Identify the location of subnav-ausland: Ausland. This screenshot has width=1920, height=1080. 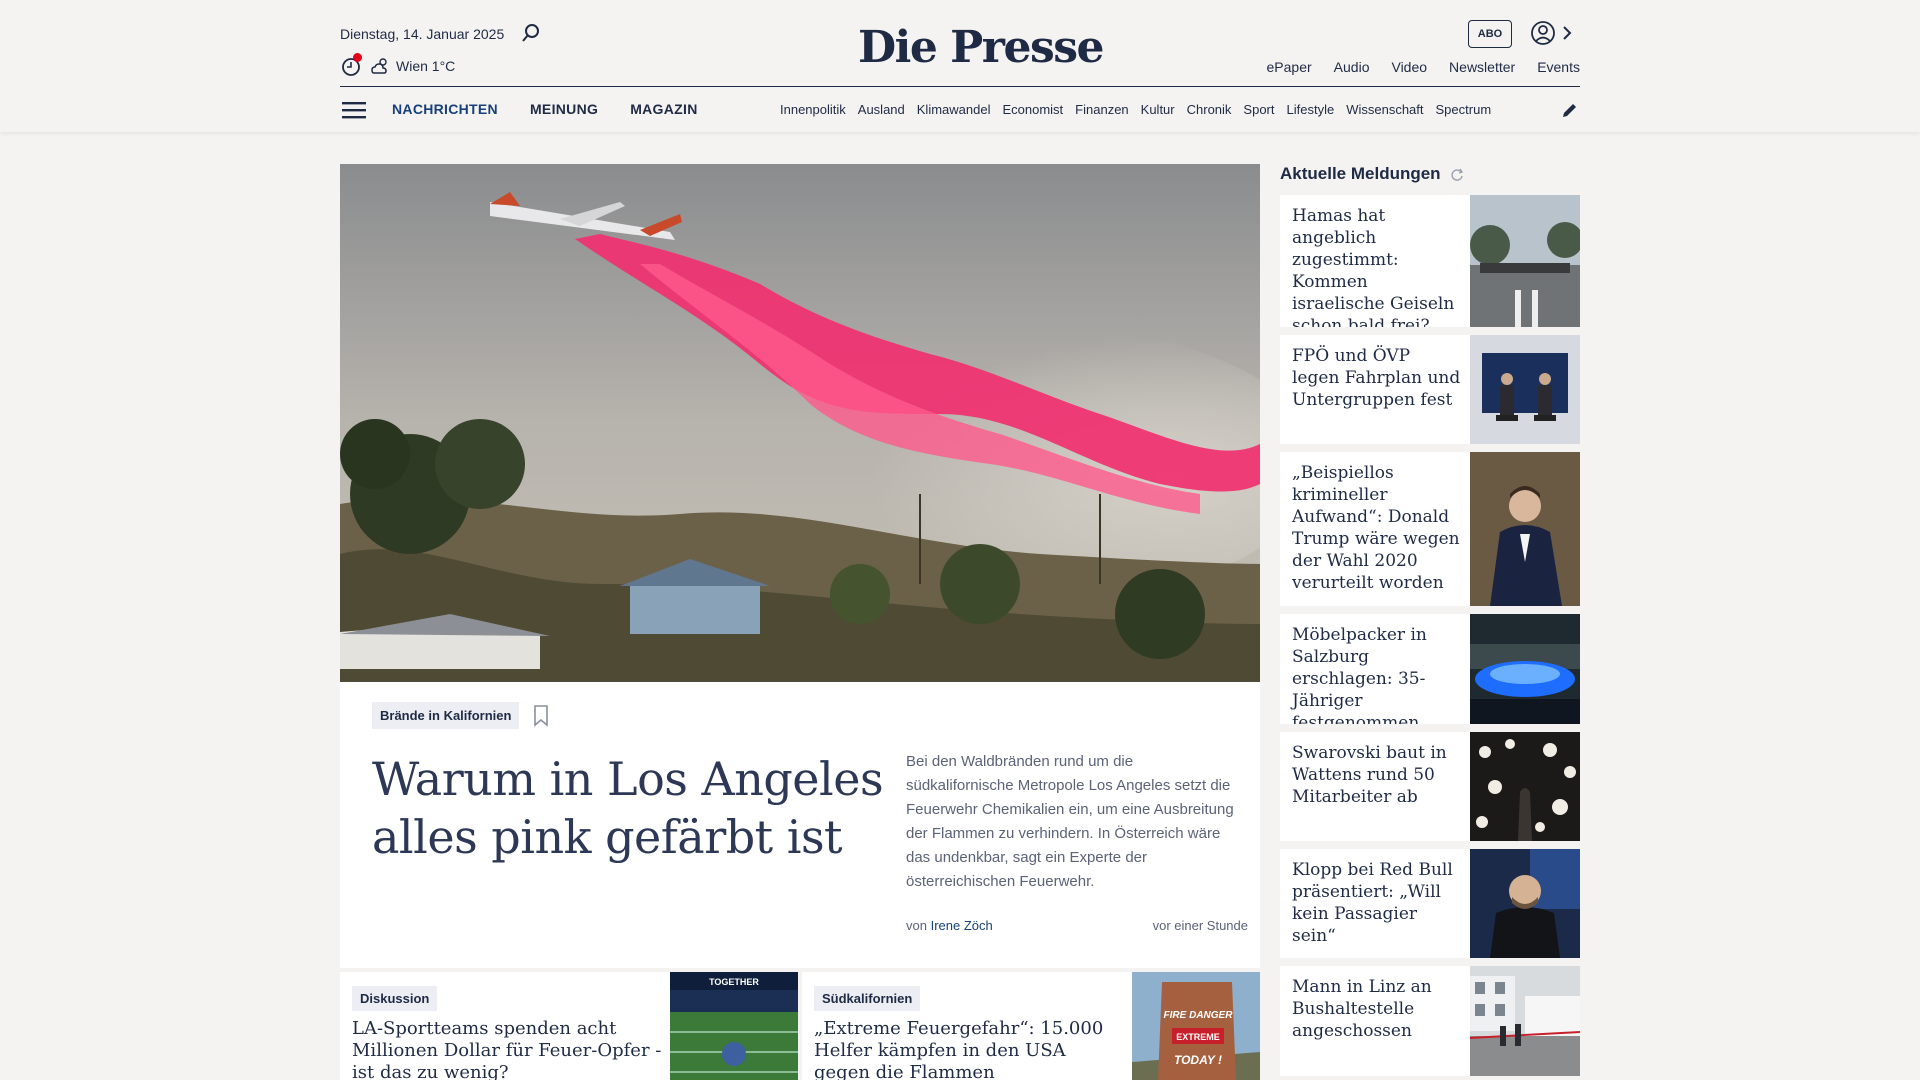
(881, 109).